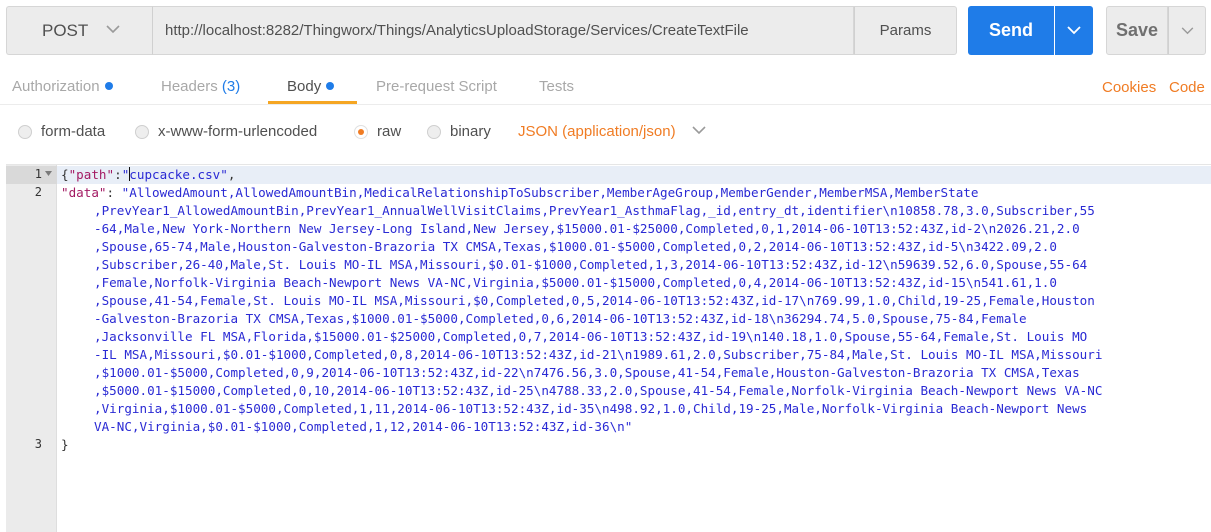 This screenshot has height=532, width=1211. I want to click on code-line-3: }, so click(65, 444).